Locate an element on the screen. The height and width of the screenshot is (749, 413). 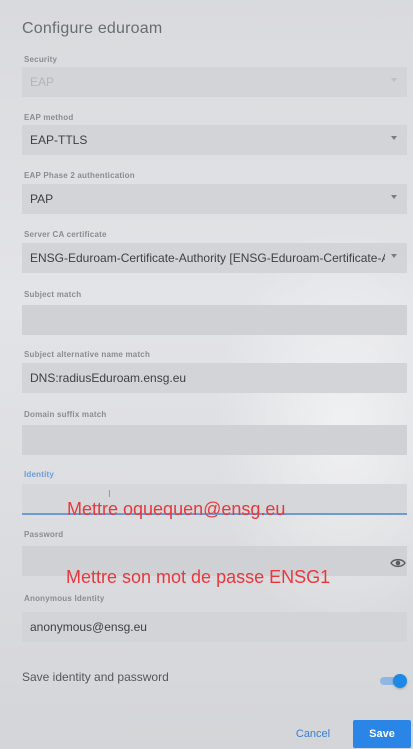
eap-method-dropdown: EAP-TTLS is located at coordinates (214, 140).